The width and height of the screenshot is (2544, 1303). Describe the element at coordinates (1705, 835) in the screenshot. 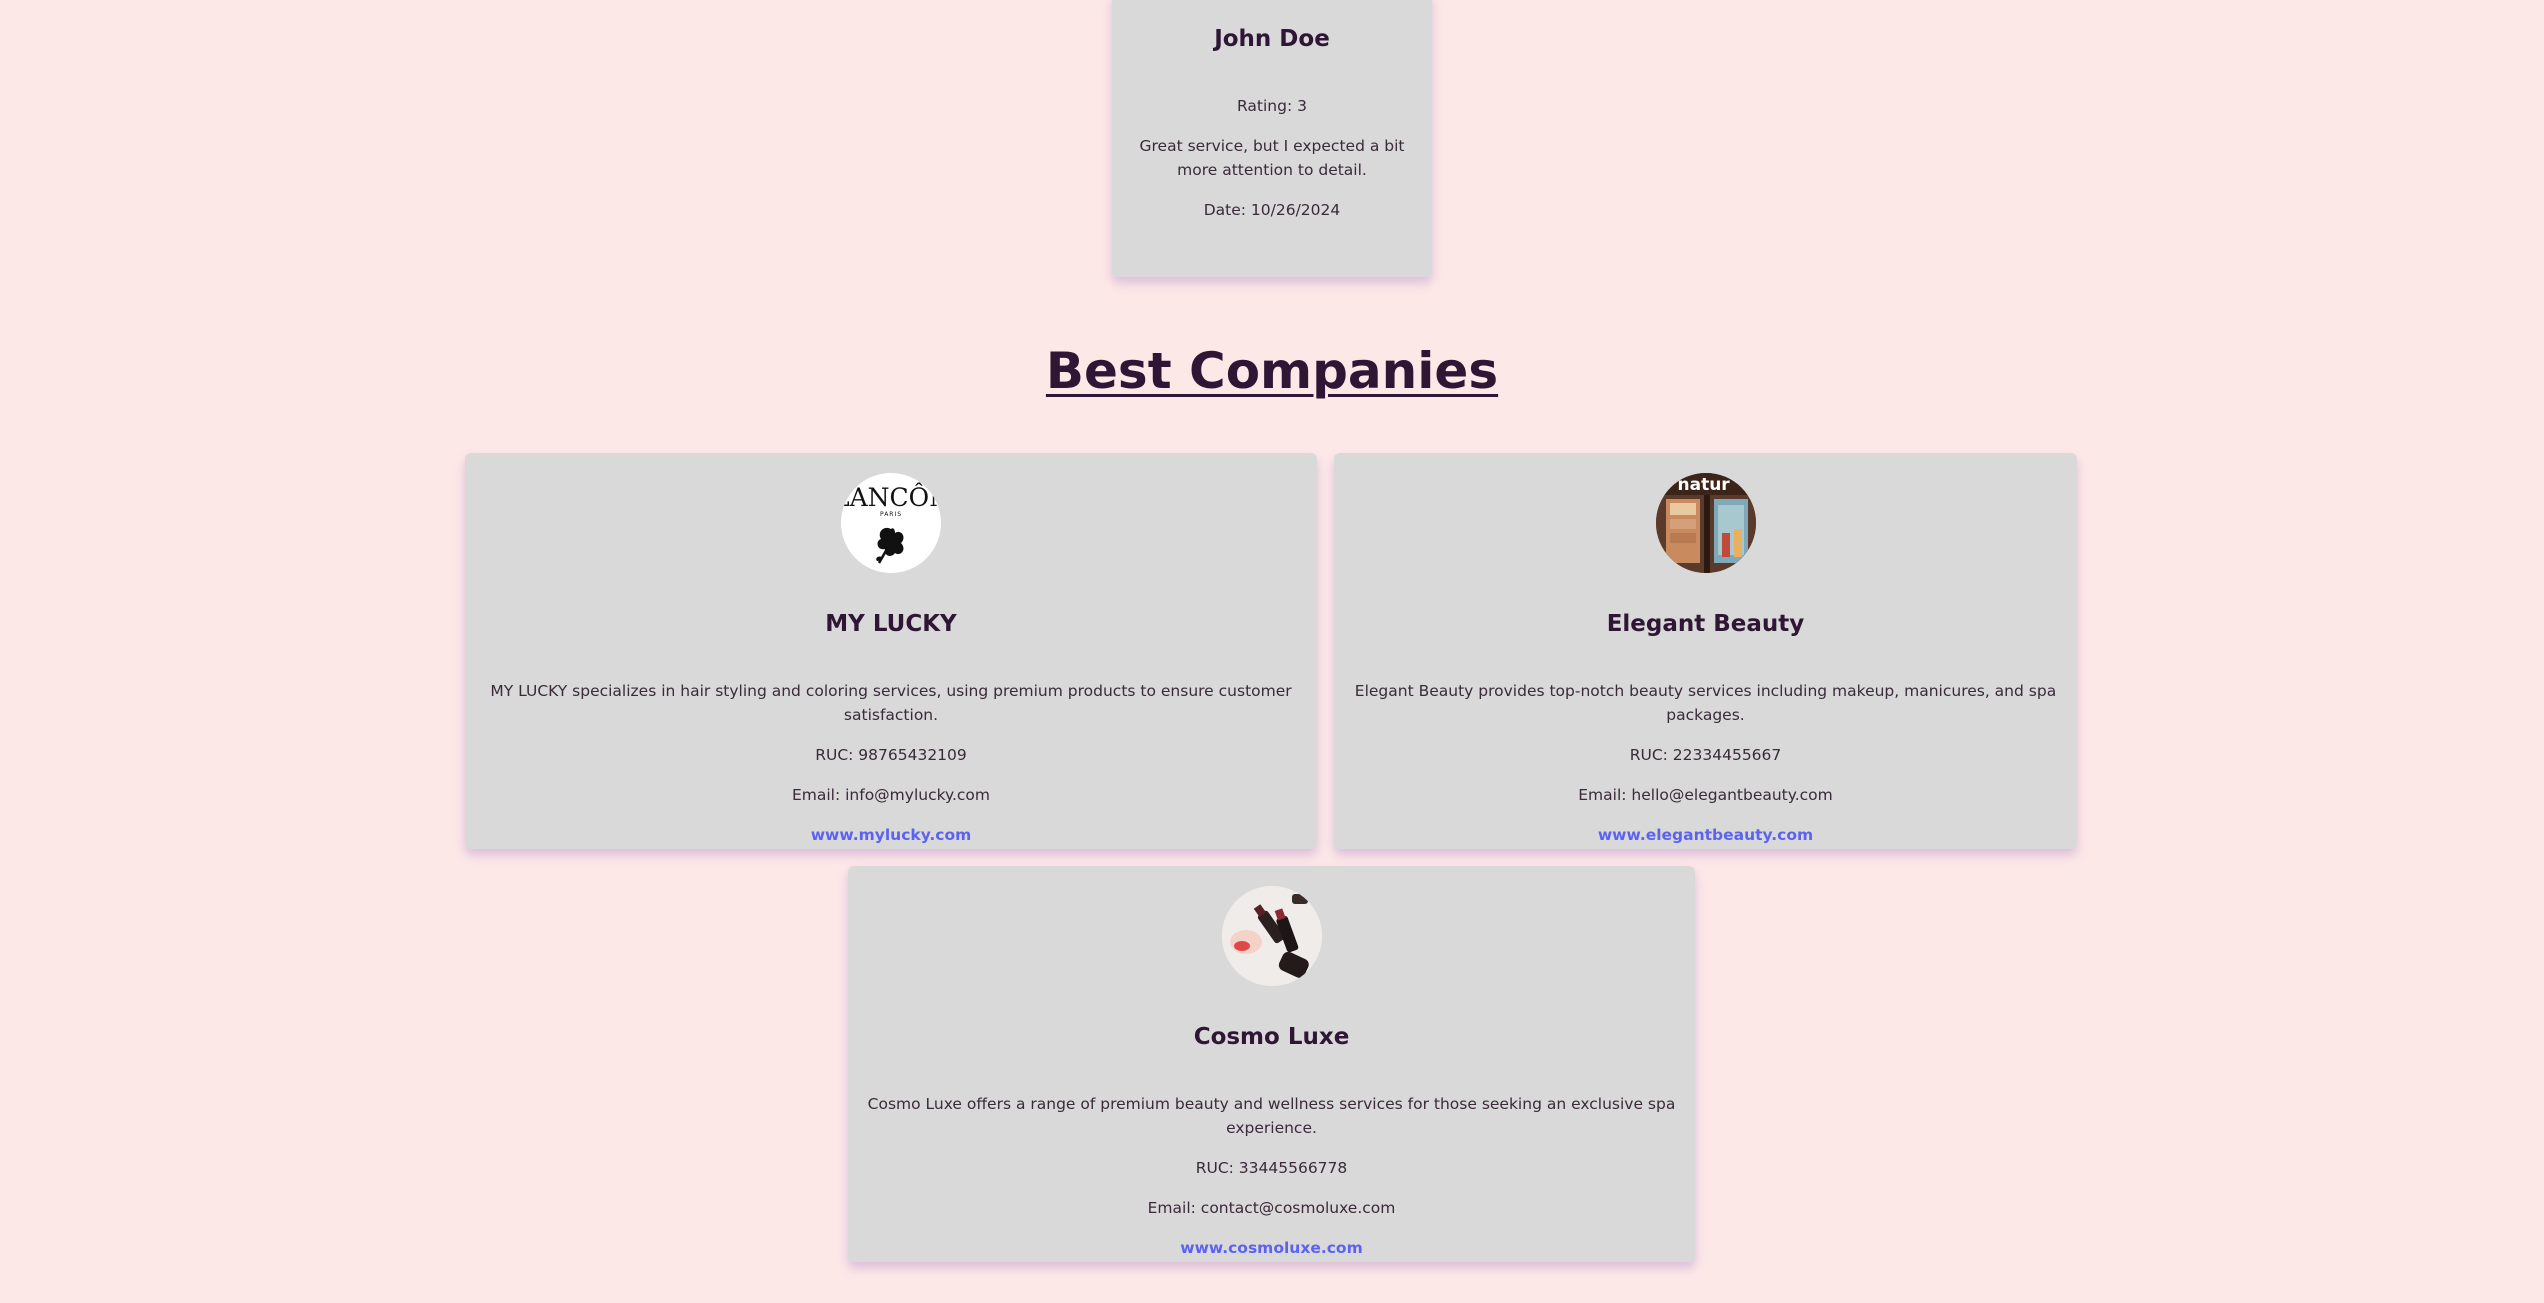

I see `company-website-link: www.elegantbeauty.com` at that location.